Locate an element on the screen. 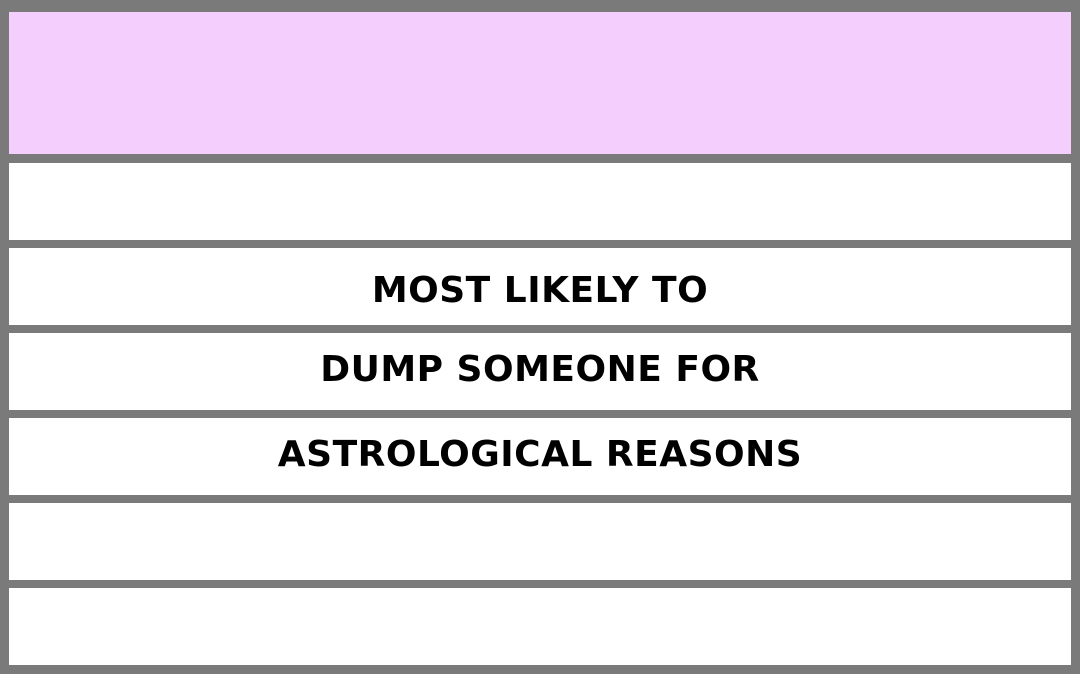  caption-line-2: DUMP SOMEONE FOR is located at coordinates (540, 369).